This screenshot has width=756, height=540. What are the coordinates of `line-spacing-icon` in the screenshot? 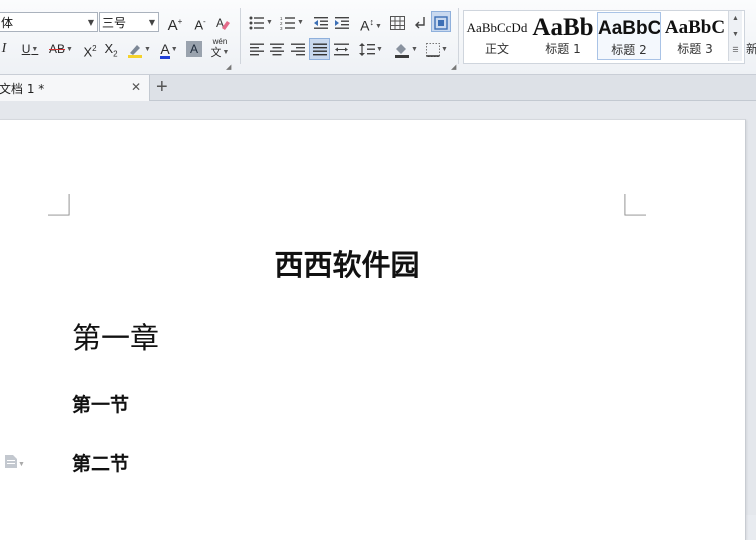 It's located at (367, 50).